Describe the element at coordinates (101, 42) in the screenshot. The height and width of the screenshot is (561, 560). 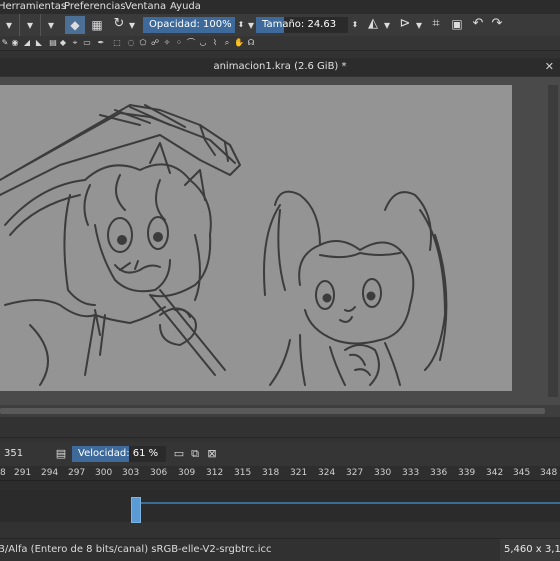
I see `eyedropper-icon: ✒` at that location.